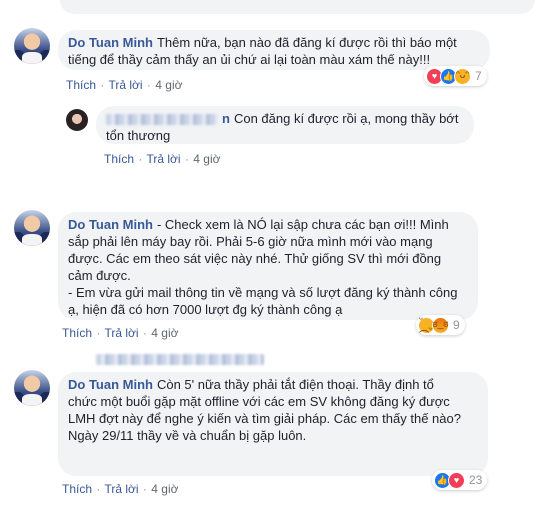 The height and width of the screenshot is (510, 541). Describe the element at coordinates (162, 120) in the screenshot. I see `blurred-author-name` at that location.